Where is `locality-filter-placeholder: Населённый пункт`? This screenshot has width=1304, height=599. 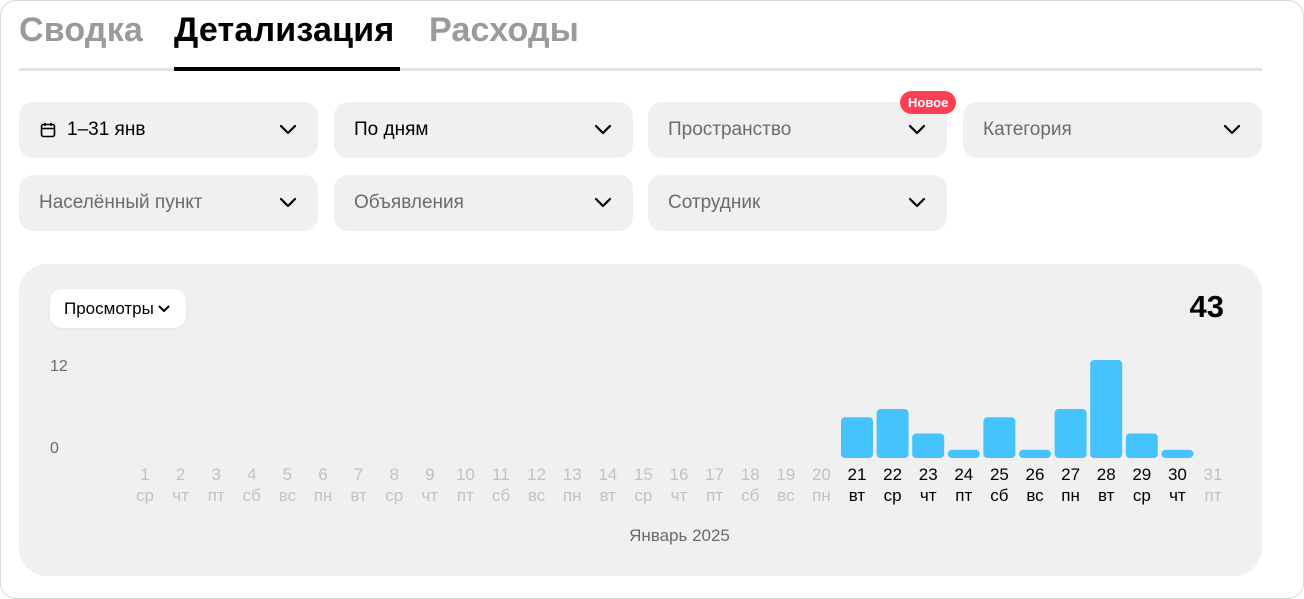
locality-filter-placeholder: Населённый пункт is located at coordinates (121, 202).